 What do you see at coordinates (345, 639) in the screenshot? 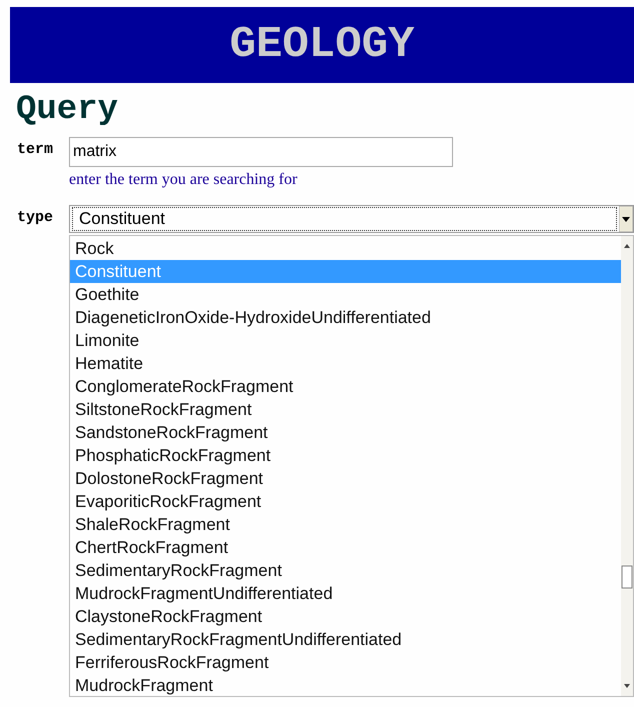
I see `dropdown-option: SedimentaryRockFragmentUndifferentiated` at bounding box center [345, 639].